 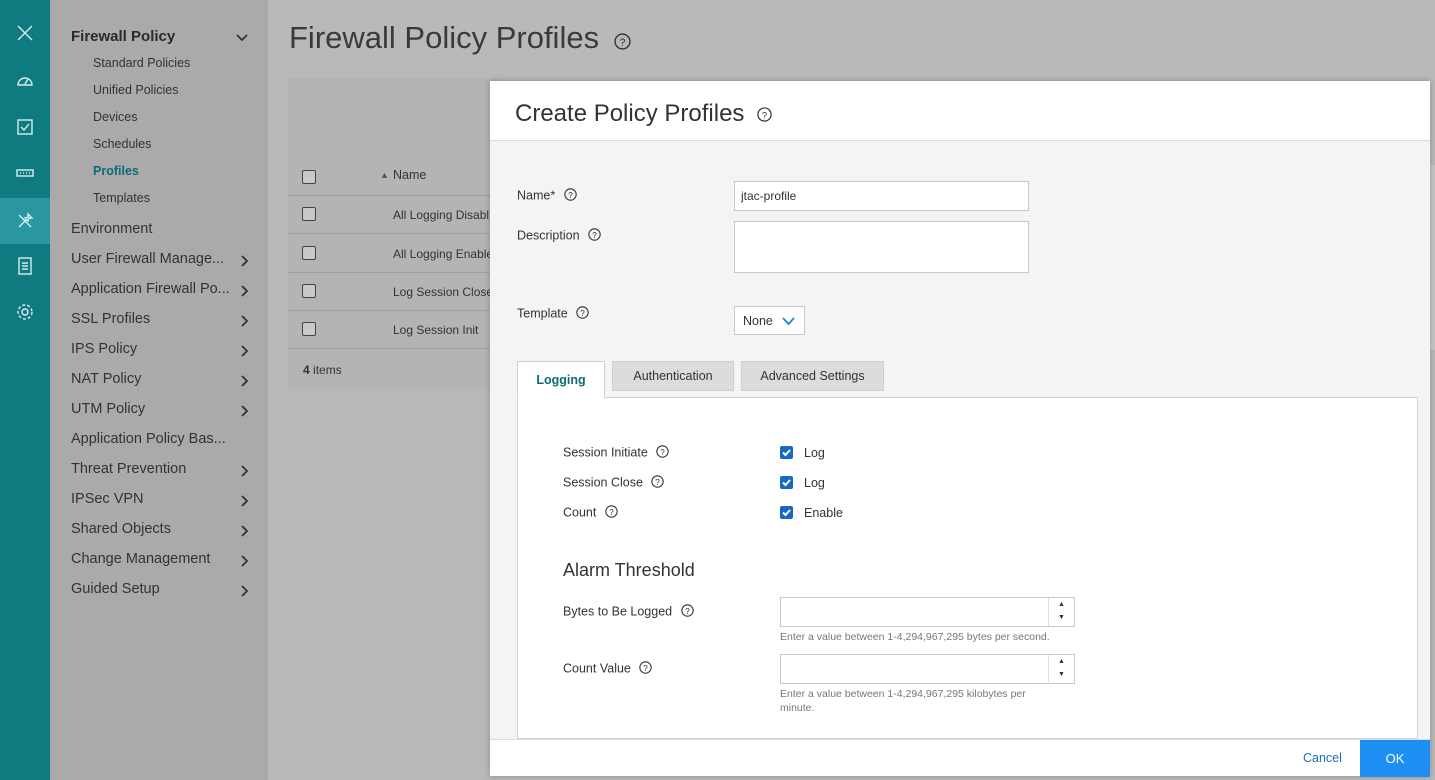 I want to click on dialog-header: Create Policy Profiles ?, so click(x=960, y=111).